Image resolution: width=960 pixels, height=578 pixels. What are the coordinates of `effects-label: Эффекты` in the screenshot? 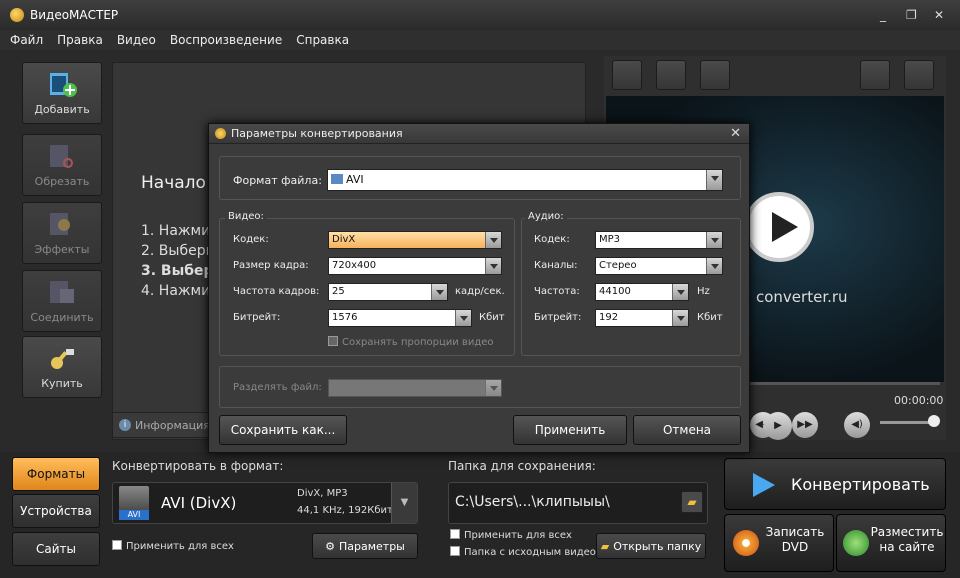 It's located at (62, 249).